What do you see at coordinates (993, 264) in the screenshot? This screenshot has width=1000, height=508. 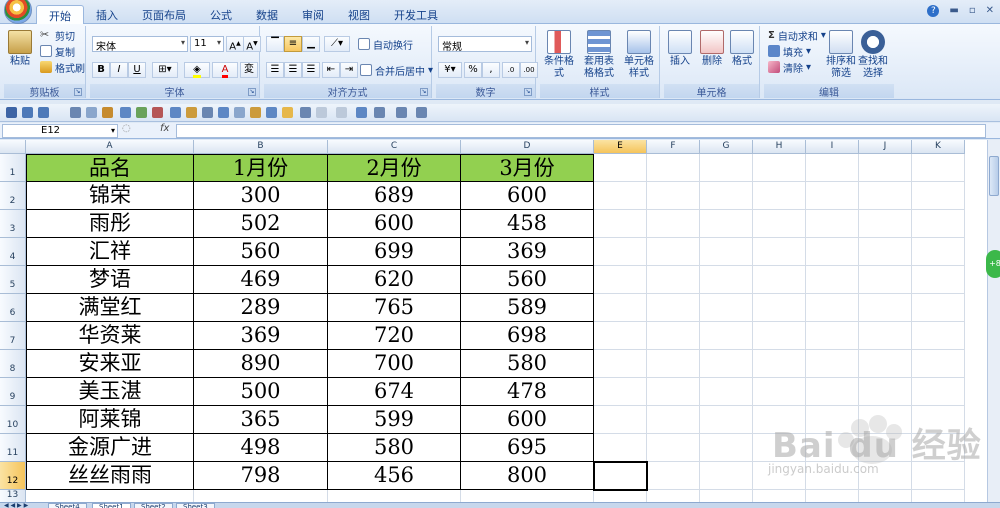 I see `zoom-badge: +8` at bounding box center [993, 264].